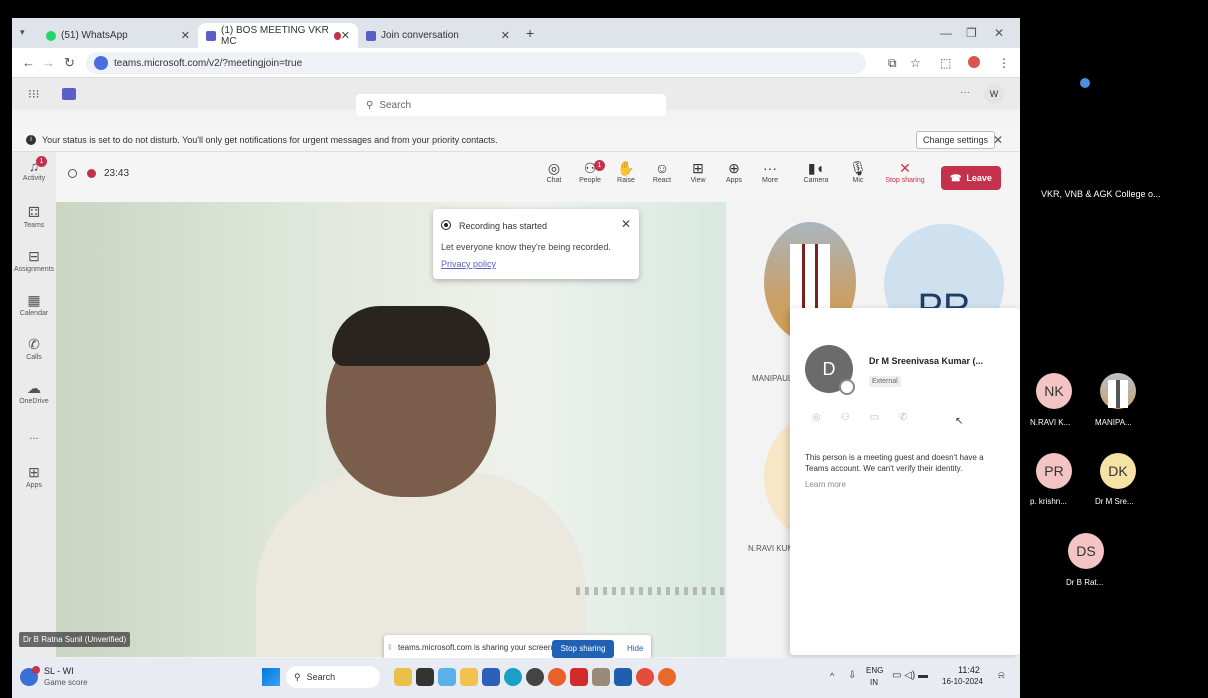 This screenshot has height=698, width=1208. What do you see at coordinates (69, 94) in the screenshot?
I see `teams-logo-icon` at bounding box center [69, 94].